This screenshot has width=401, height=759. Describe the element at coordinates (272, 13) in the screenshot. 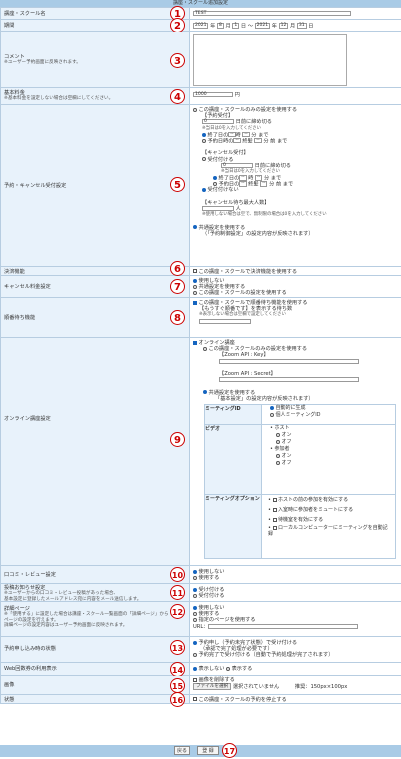

I see `course-name-input: TEST` at that location.